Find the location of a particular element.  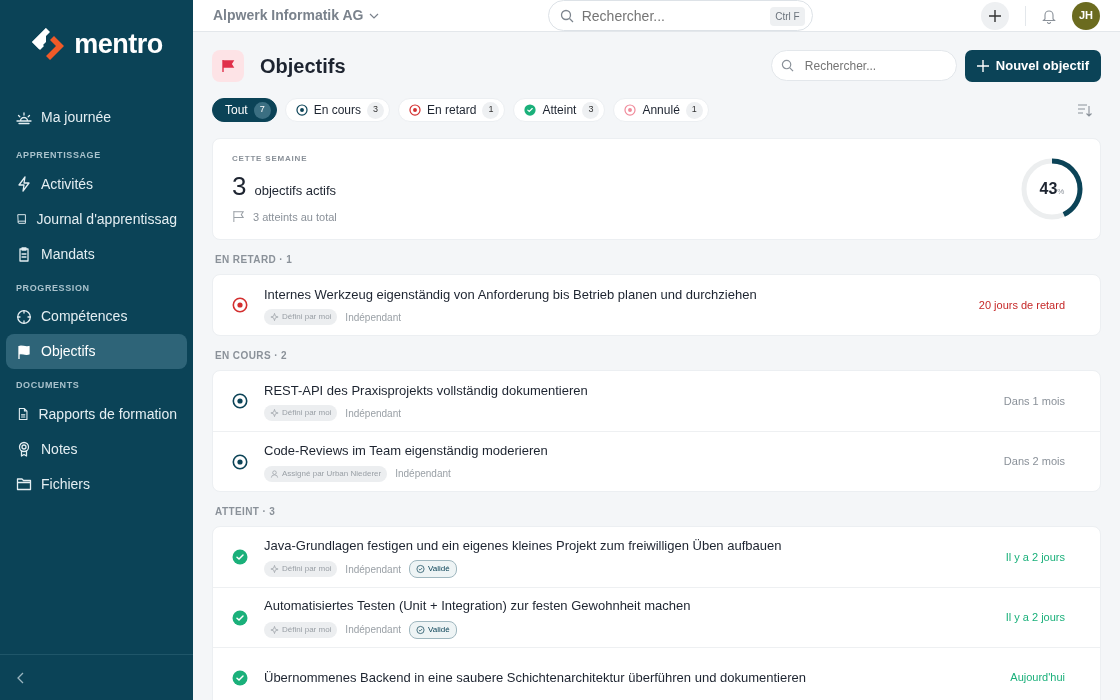

goal-title: Internes Werkzeug eigenständig von Anforderung bis Betrieb planen und durchziehen is located at coordinates (510, 294).